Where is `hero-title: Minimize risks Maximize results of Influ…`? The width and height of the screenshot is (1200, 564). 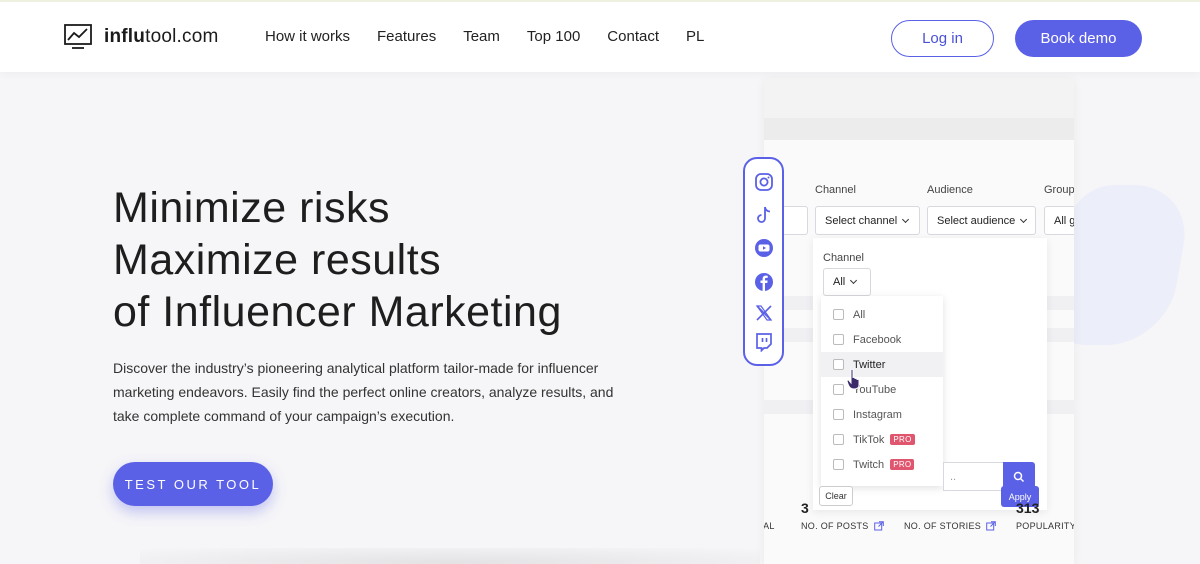
hero-title: Minimize risks Maximize results of Influ… is located at coordinates (337, 260).